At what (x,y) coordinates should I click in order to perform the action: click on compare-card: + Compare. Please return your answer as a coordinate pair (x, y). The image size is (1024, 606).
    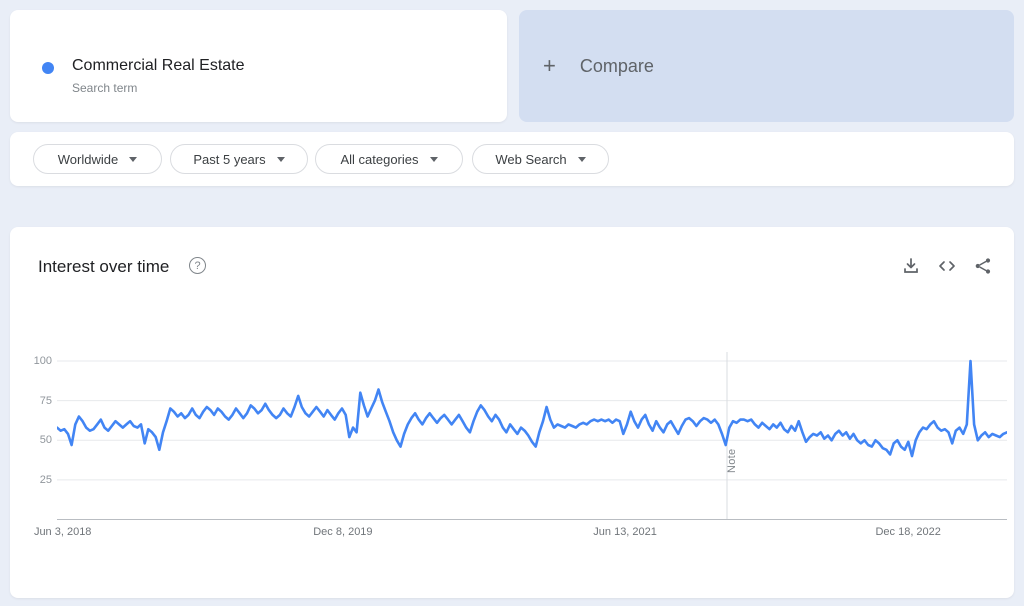
    Looking at the image, I should click on (766, 66).